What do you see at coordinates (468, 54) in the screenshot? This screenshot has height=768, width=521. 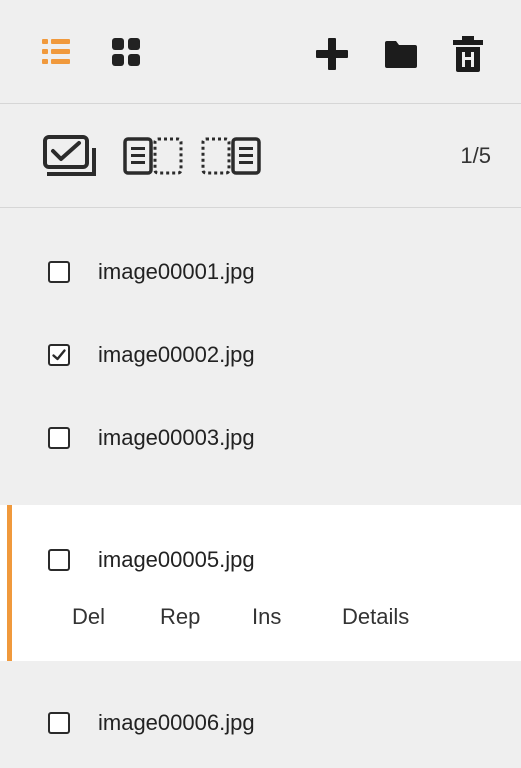 I see `trash-icon` at bounding box center [468, 54].